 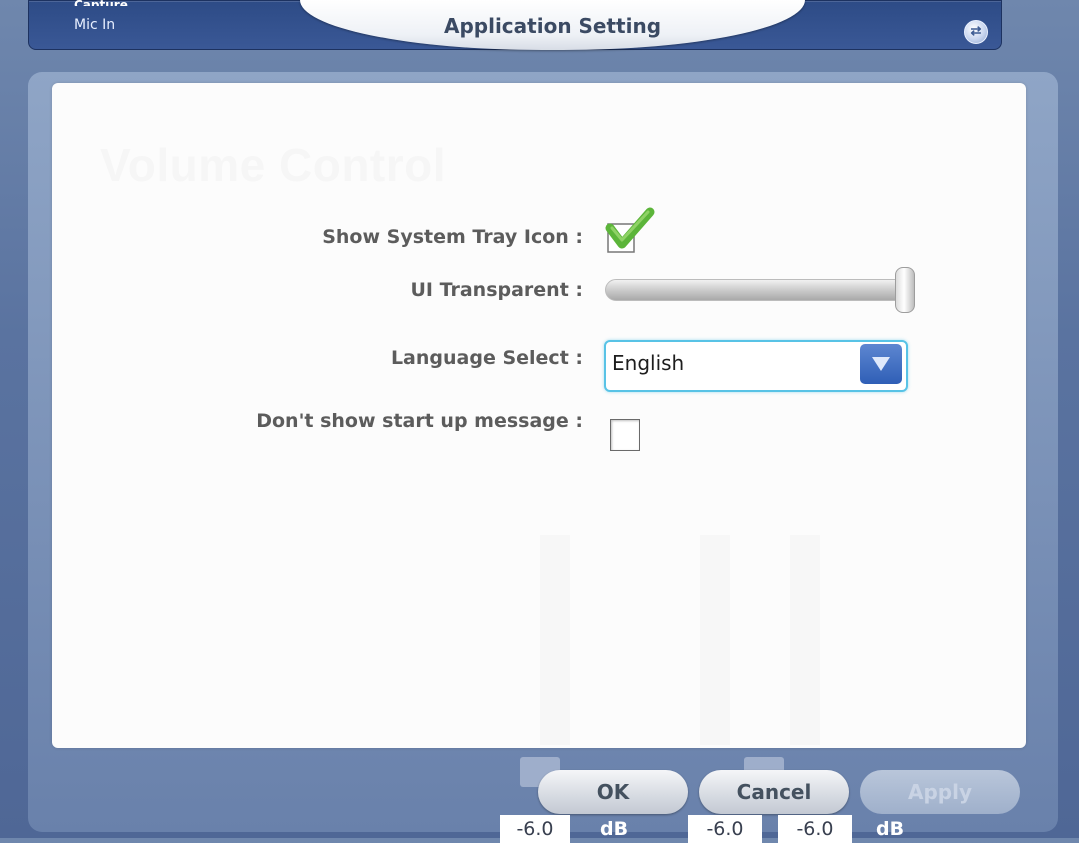 I want to click on ui-transparent-label: UI Transparent :, so click(x=496, y=290).